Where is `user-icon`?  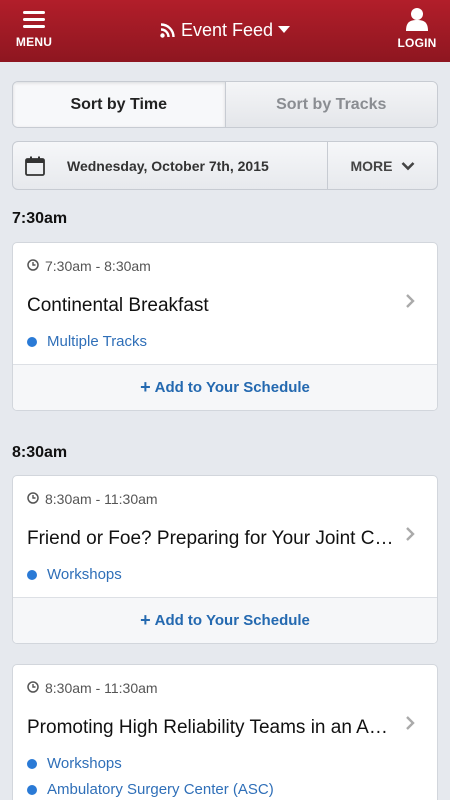
user-icon is located at coordinates (417, 19).